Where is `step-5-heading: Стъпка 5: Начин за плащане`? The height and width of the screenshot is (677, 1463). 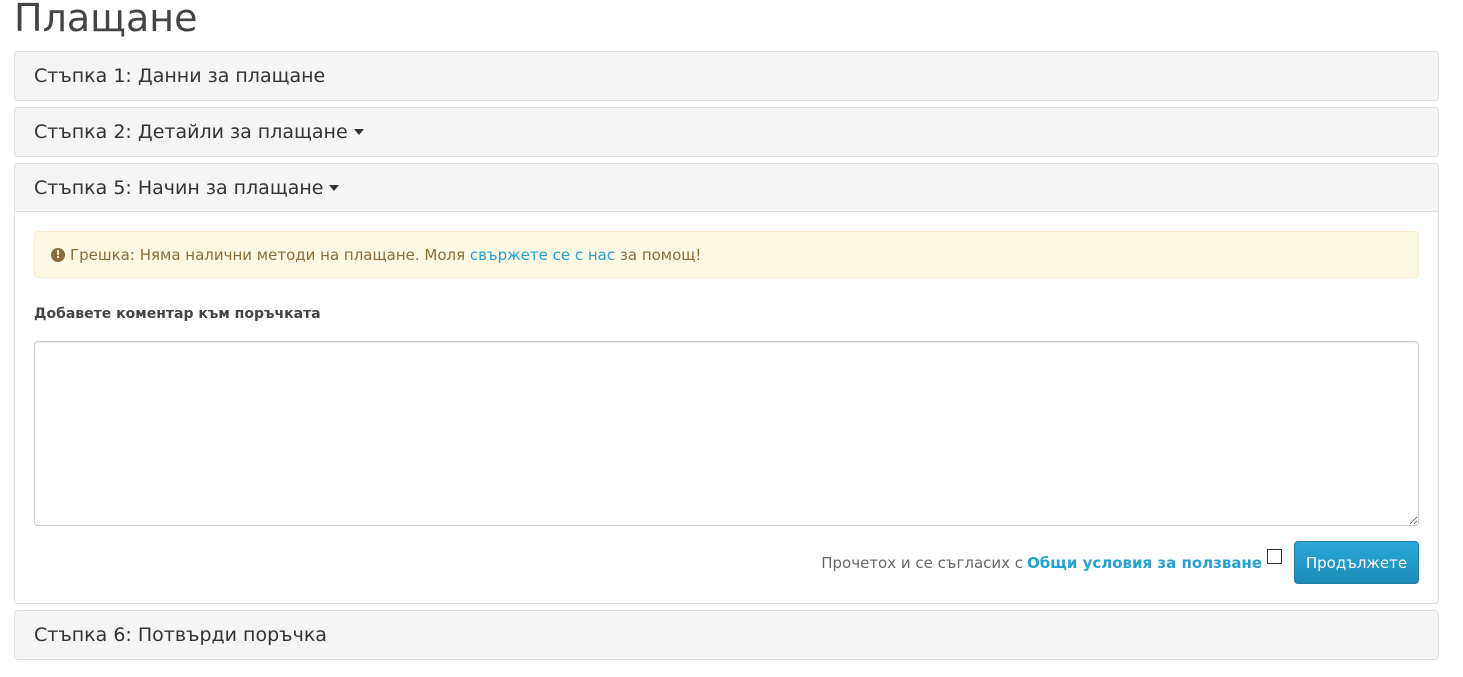 step-5-heading: Стъпка 5: Начин за плащане is located at coordinates (726, 188).